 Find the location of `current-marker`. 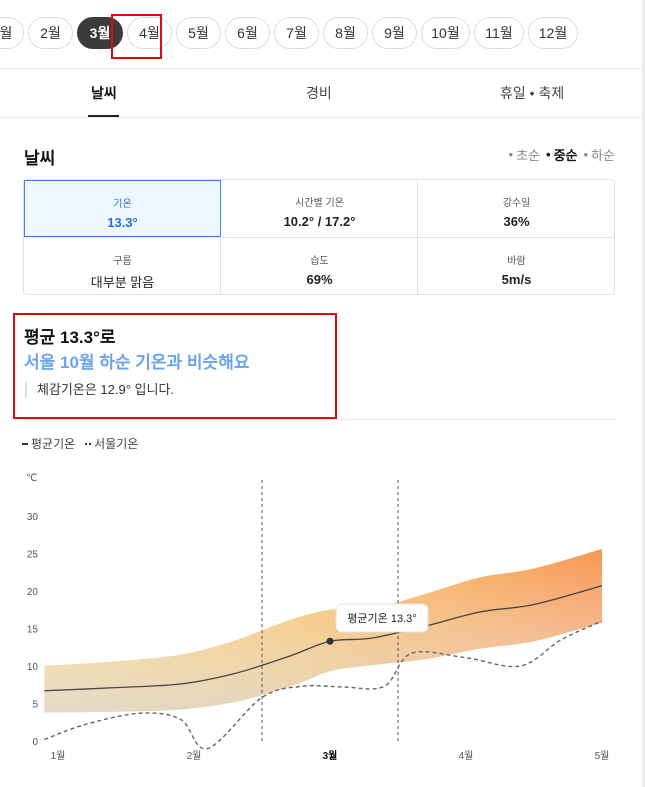

current-marker is located at coordinates (330, 641).